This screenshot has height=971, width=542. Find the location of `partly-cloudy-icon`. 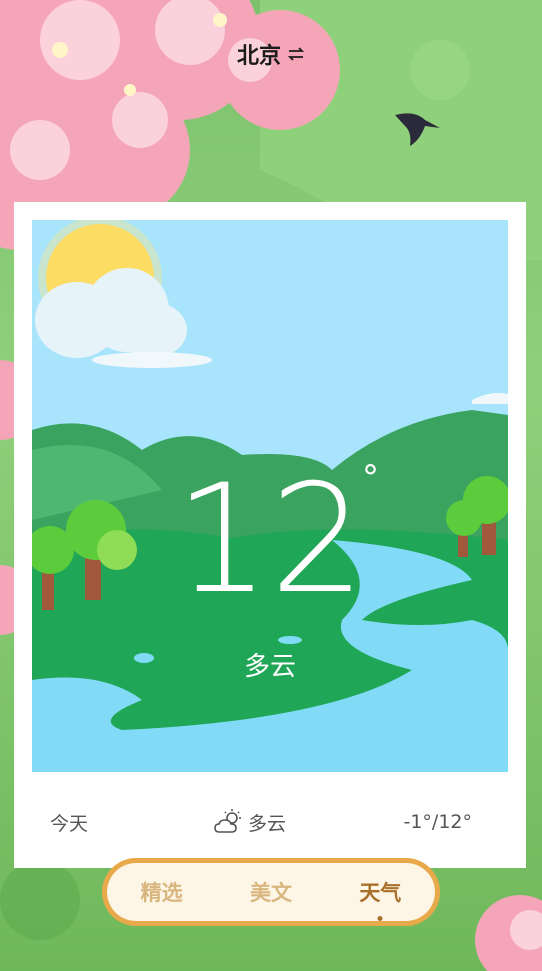

partly-cloudy-icon is located at coordinates (227, 821).